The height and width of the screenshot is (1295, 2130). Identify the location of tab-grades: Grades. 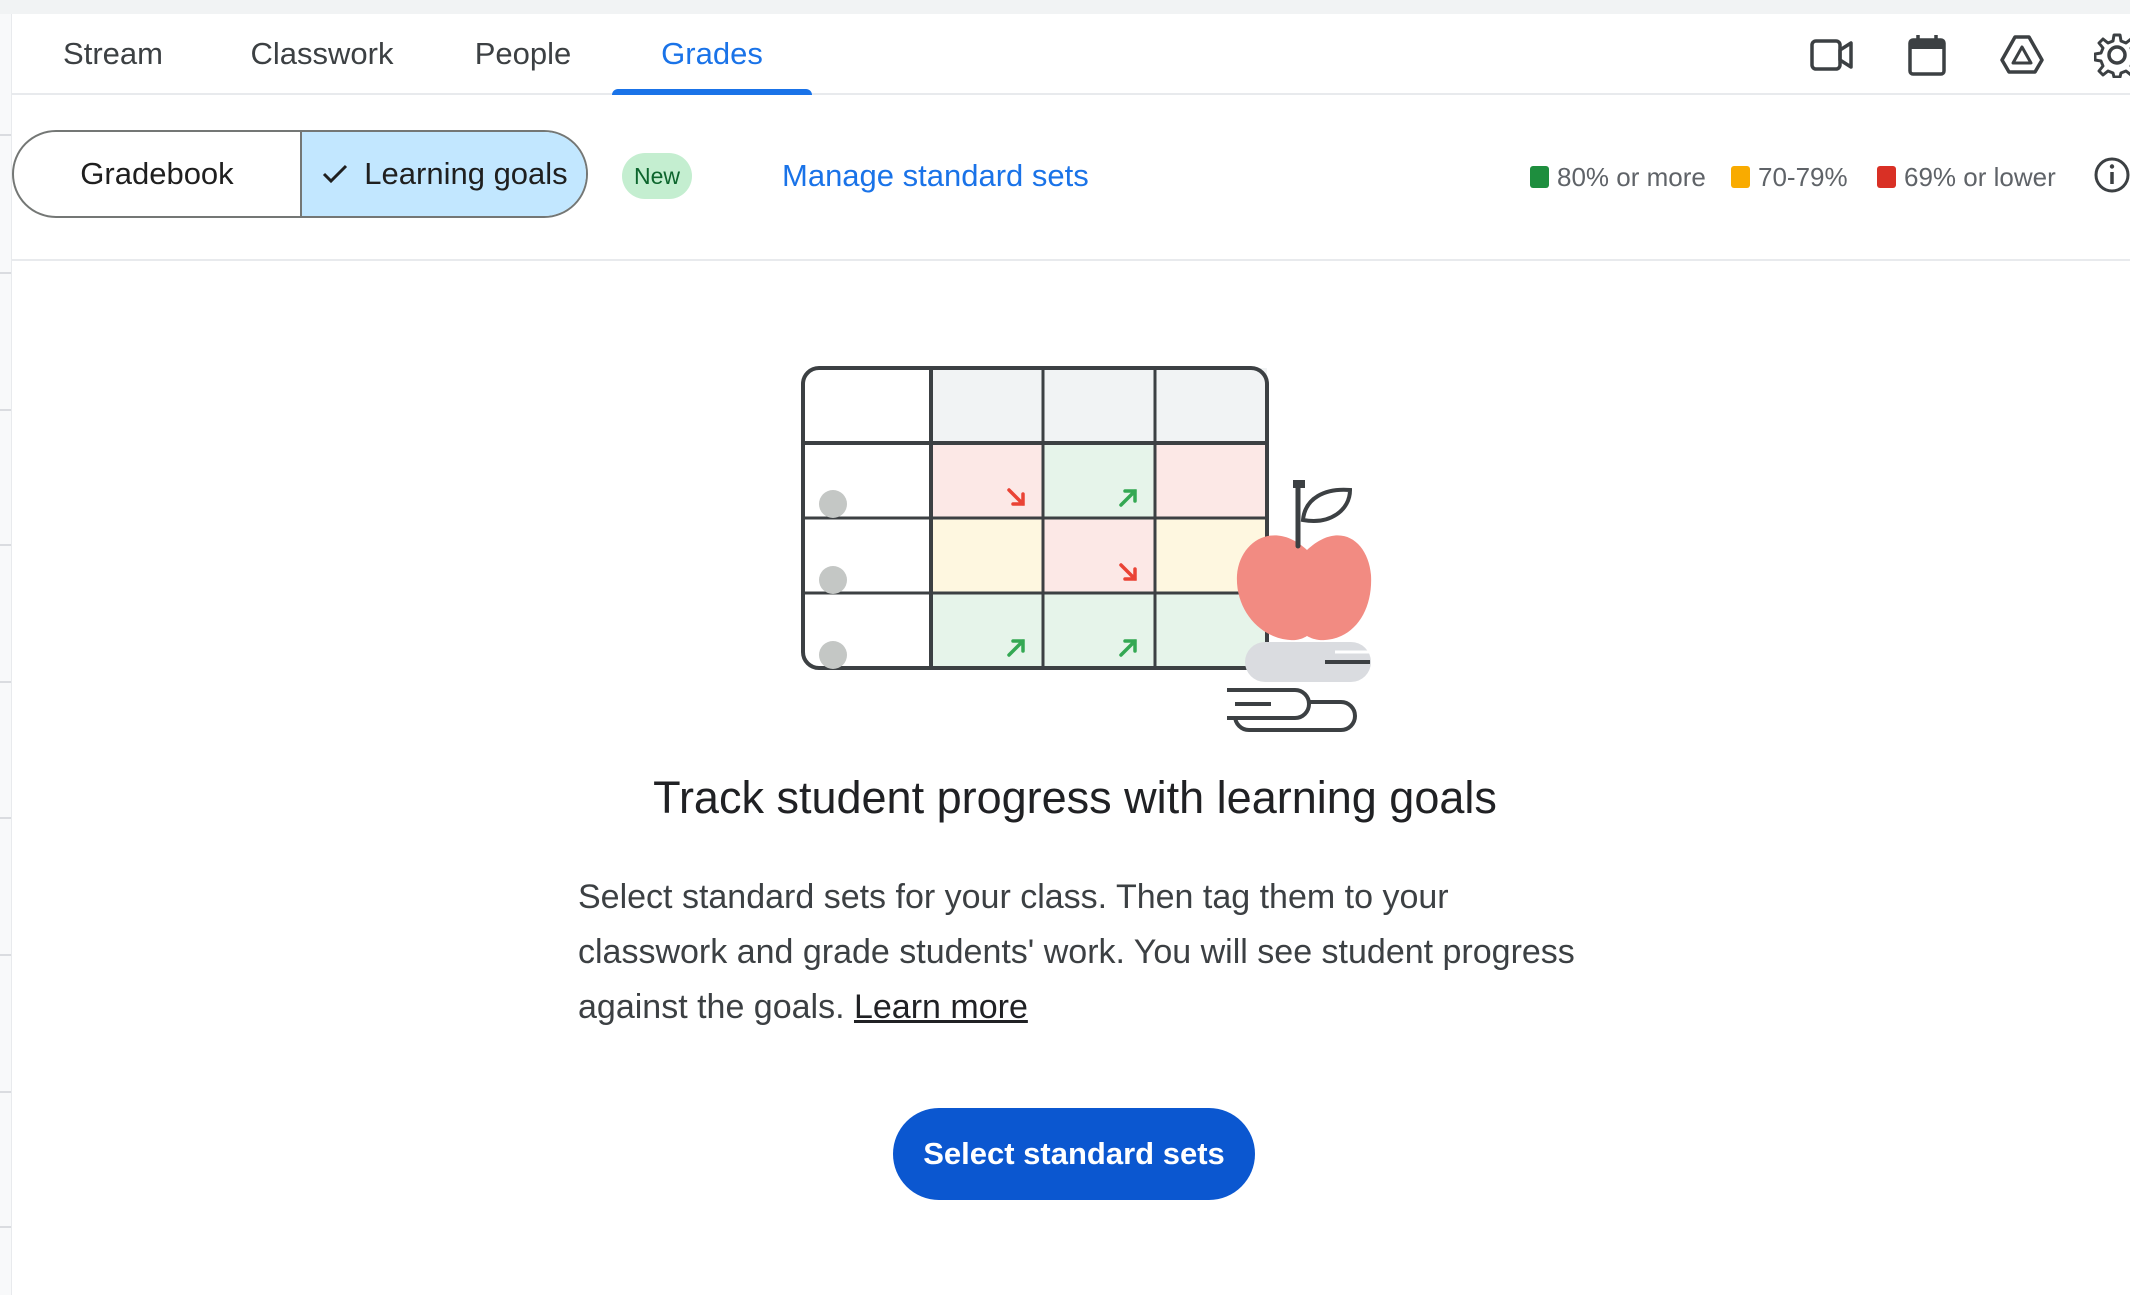
(712, 54).